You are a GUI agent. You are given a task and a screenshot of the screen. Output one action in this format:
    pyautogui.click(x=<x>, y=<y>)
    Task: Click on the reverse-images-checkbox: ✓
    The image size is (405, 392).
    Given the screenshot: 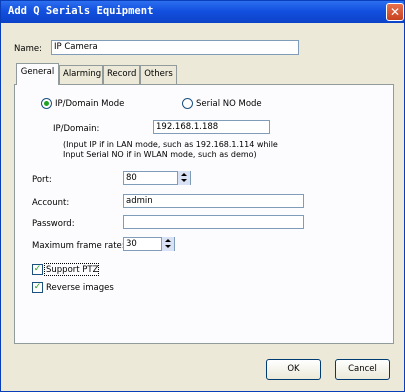 What is the action you would take?
    pyautogui.click(x=37, y=287)
    